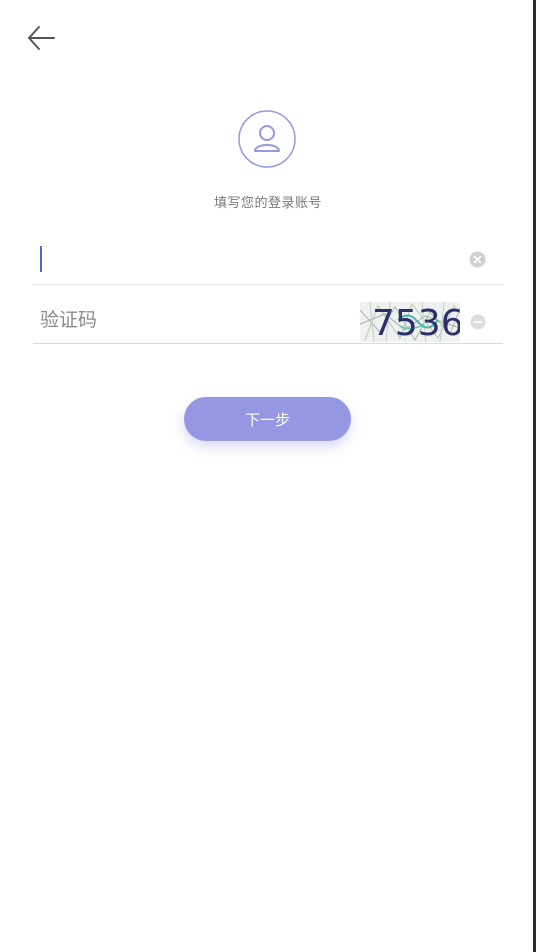 This screenshot has height=952, width=536. I want to click on captcha-field: 7536, so click(268, 321).